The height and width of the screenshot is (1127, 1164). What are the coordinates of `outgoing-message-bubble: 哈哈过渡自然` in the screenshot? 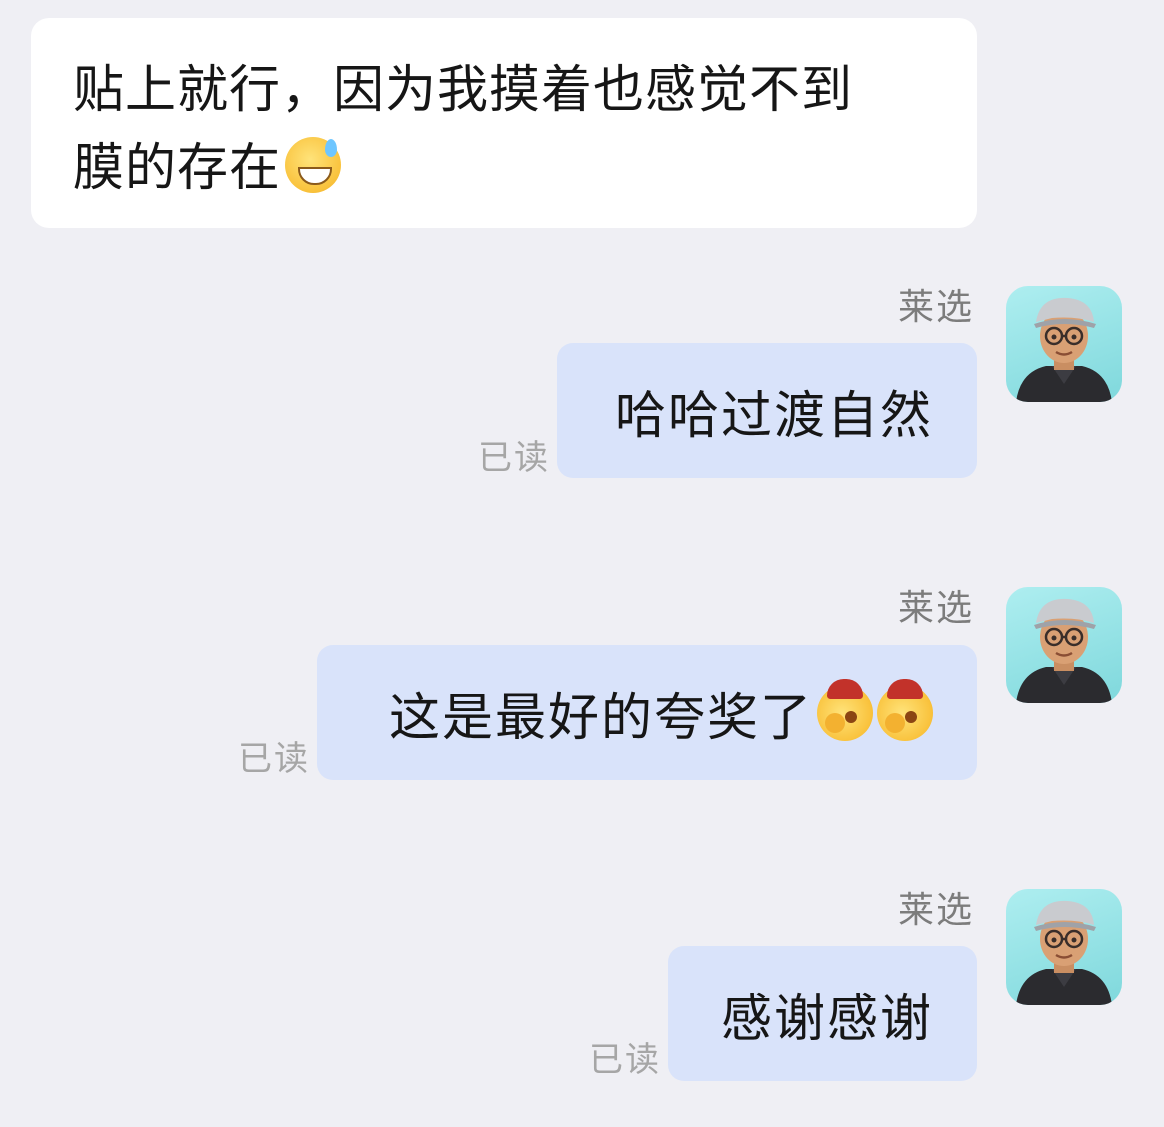 It's located at (767, 410).